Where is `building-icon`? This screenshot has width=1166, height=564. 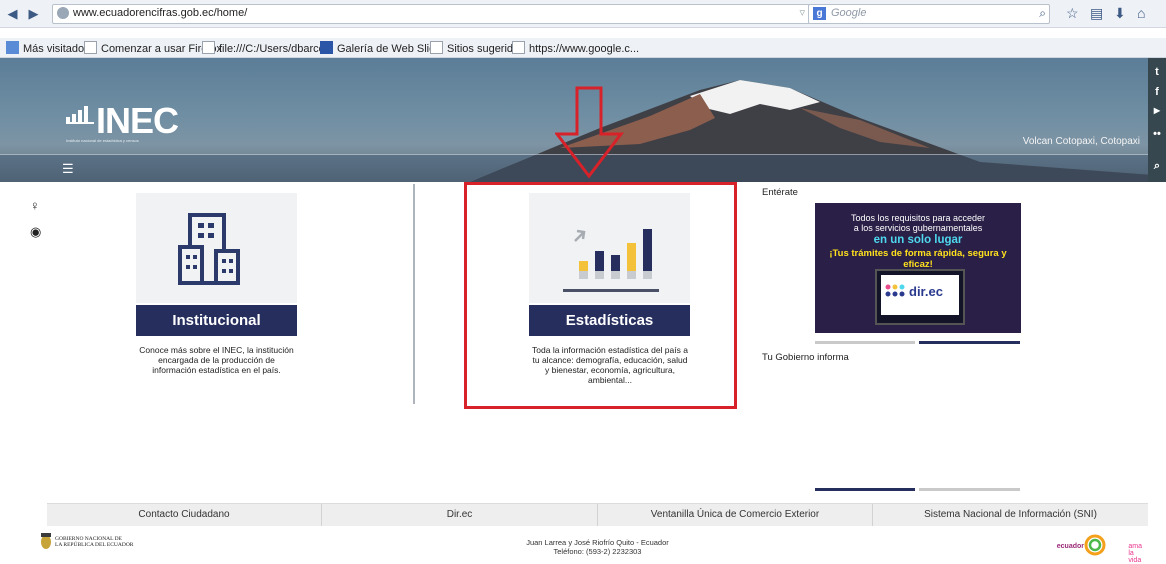 building-icon is located at coordinates (209, 249).